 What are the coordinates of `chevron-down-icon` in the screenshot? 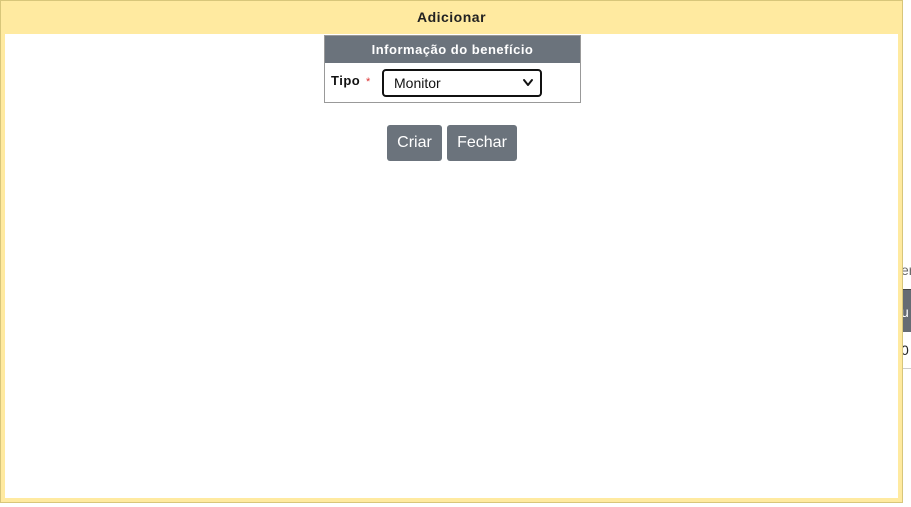 It's located at (528, 82).